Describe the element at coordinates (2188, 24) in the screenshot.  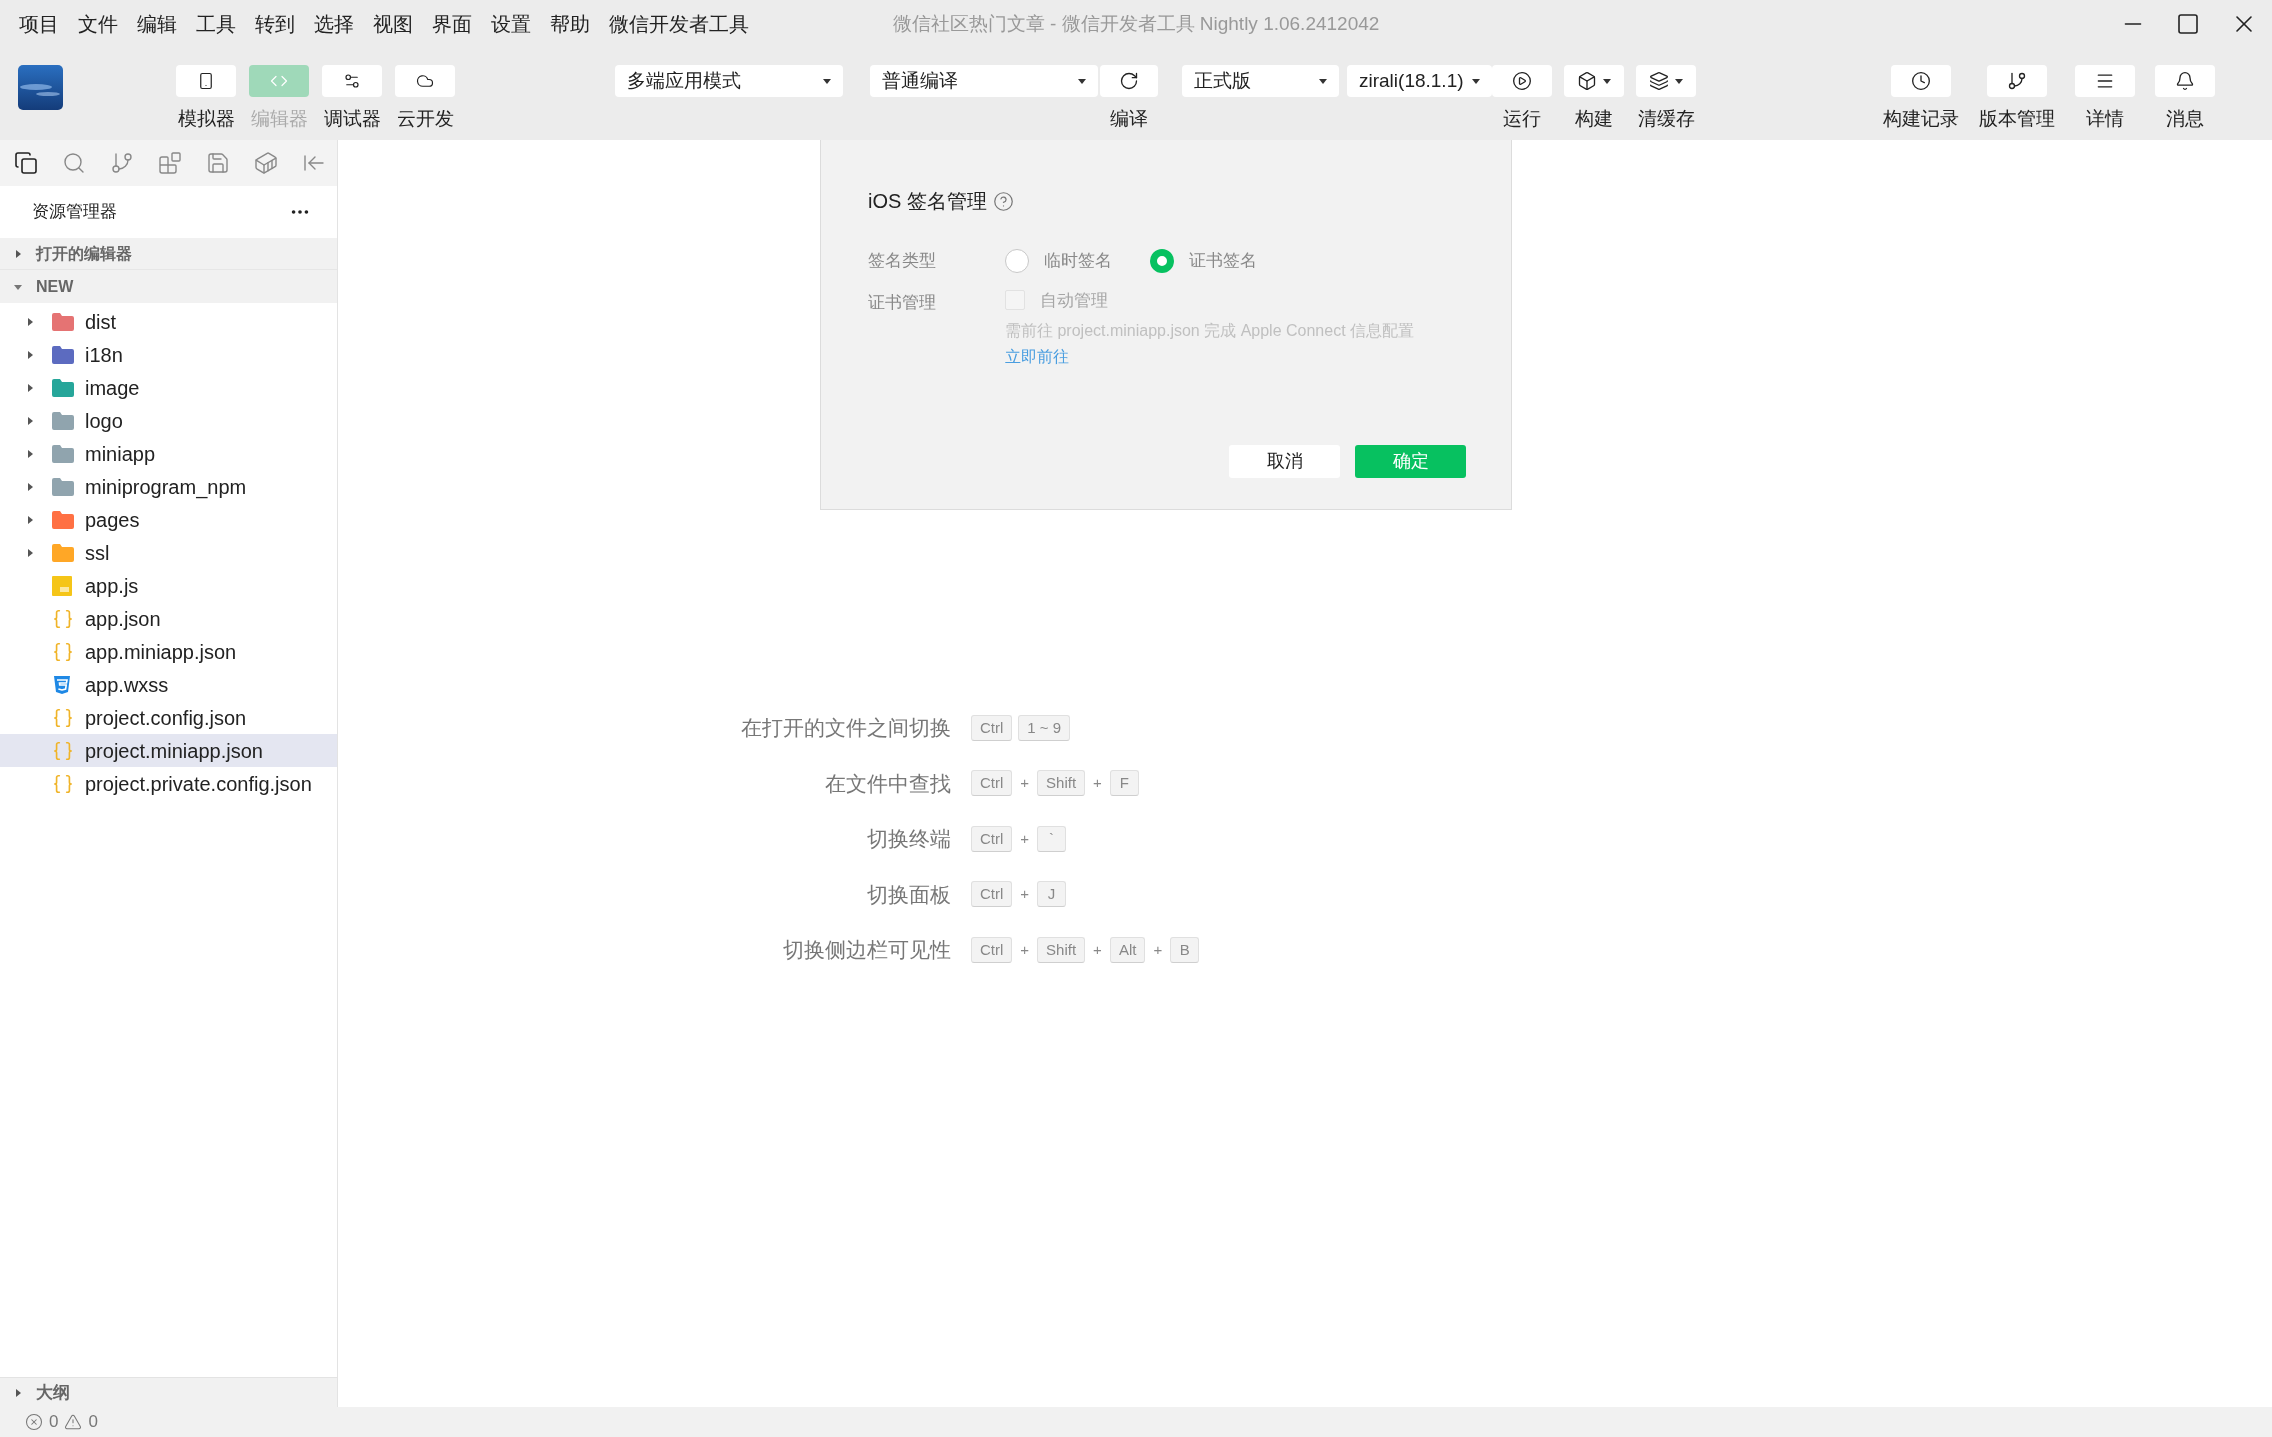
I see `maximize-icon` at that location.